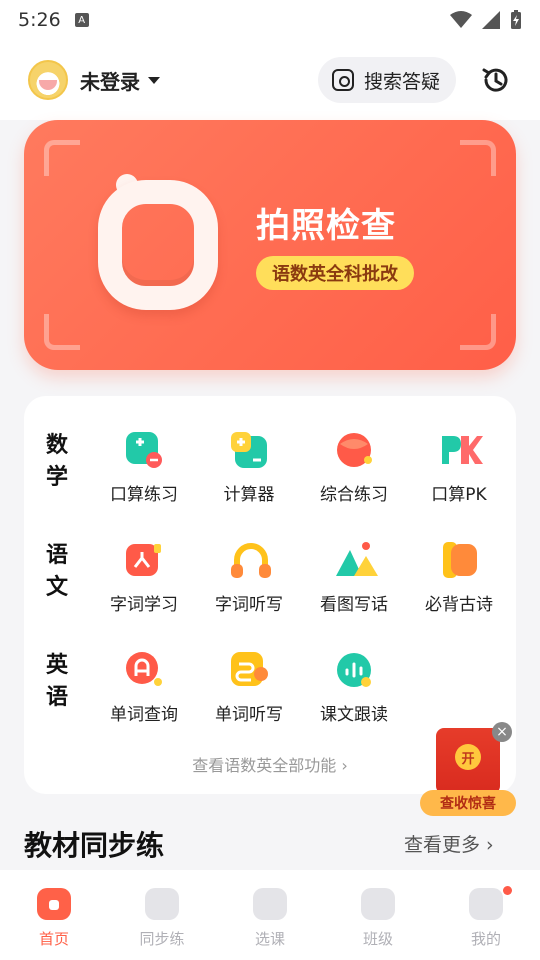 This screenshot has width=540, height=960. Describe the element at coordinates (144, 605) in the screenshot. I see `feature-label: 字词学习` at that location.